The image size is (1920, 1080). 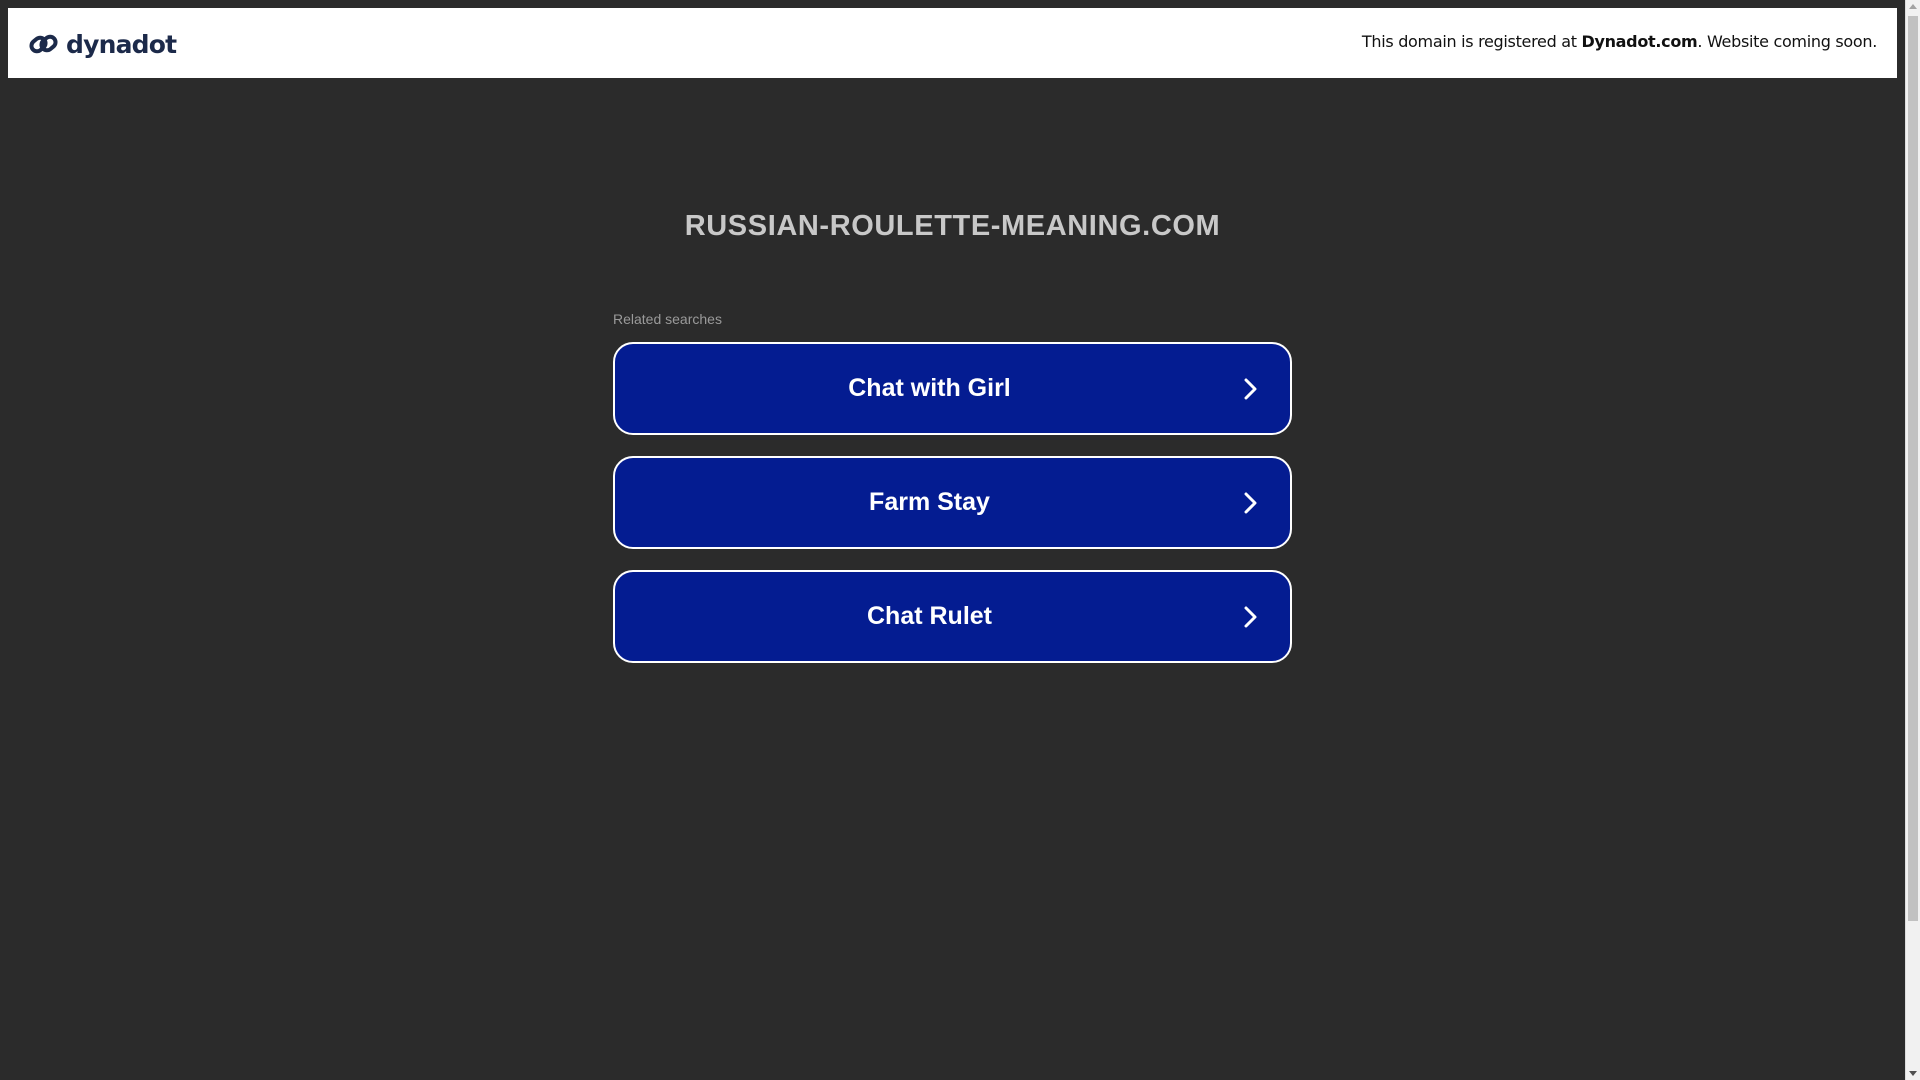 I want to click on search-link-farm-stay: Farm Stay, so click(x=952, y=502).